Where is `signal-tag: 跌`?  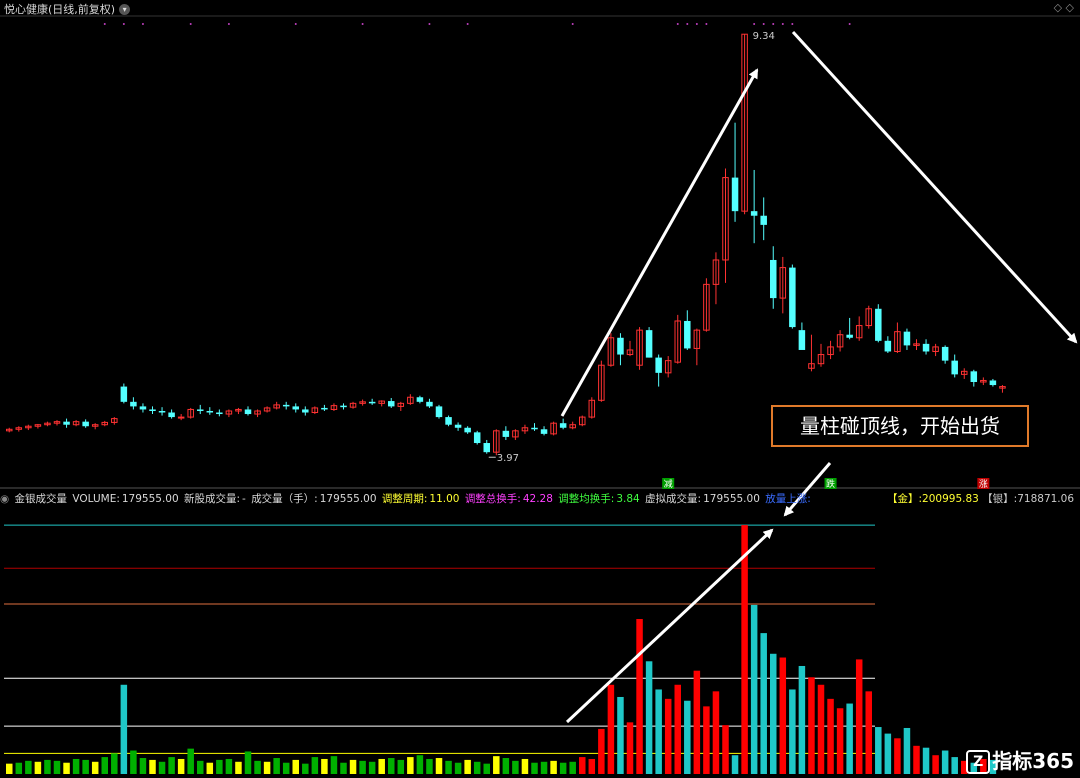
signal-tag: 跌 is located at coordinates (830, 484).